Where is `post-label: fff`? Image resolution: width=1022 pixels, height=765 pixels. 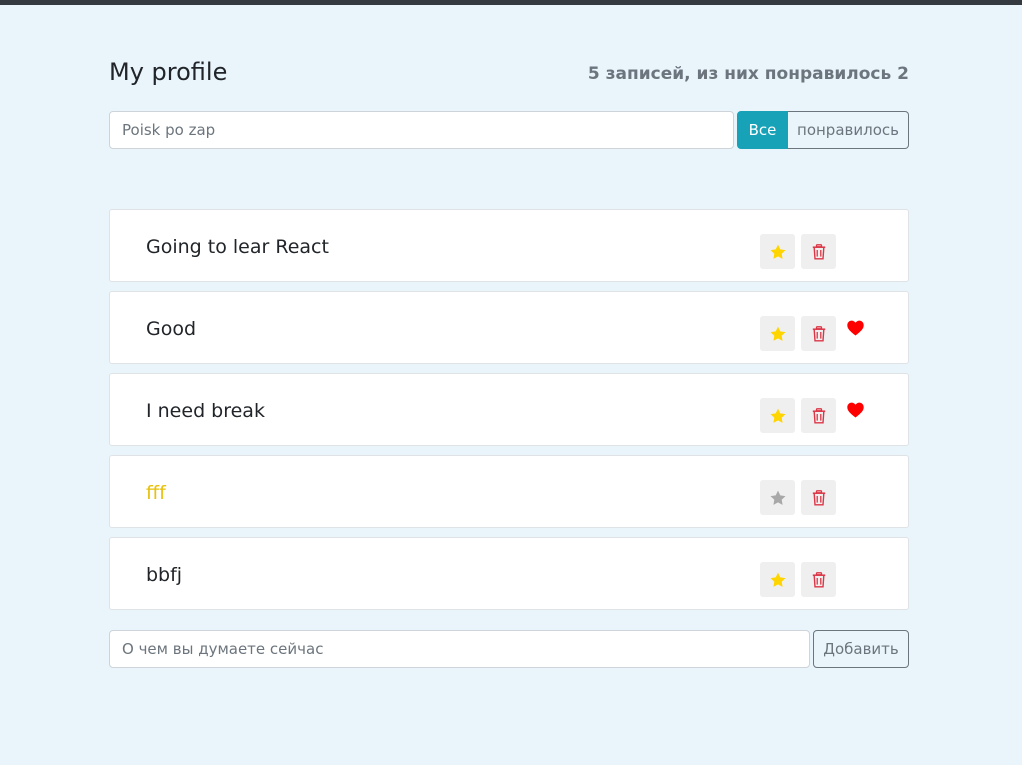 post-label: fff is located at coordinates (156, 493).